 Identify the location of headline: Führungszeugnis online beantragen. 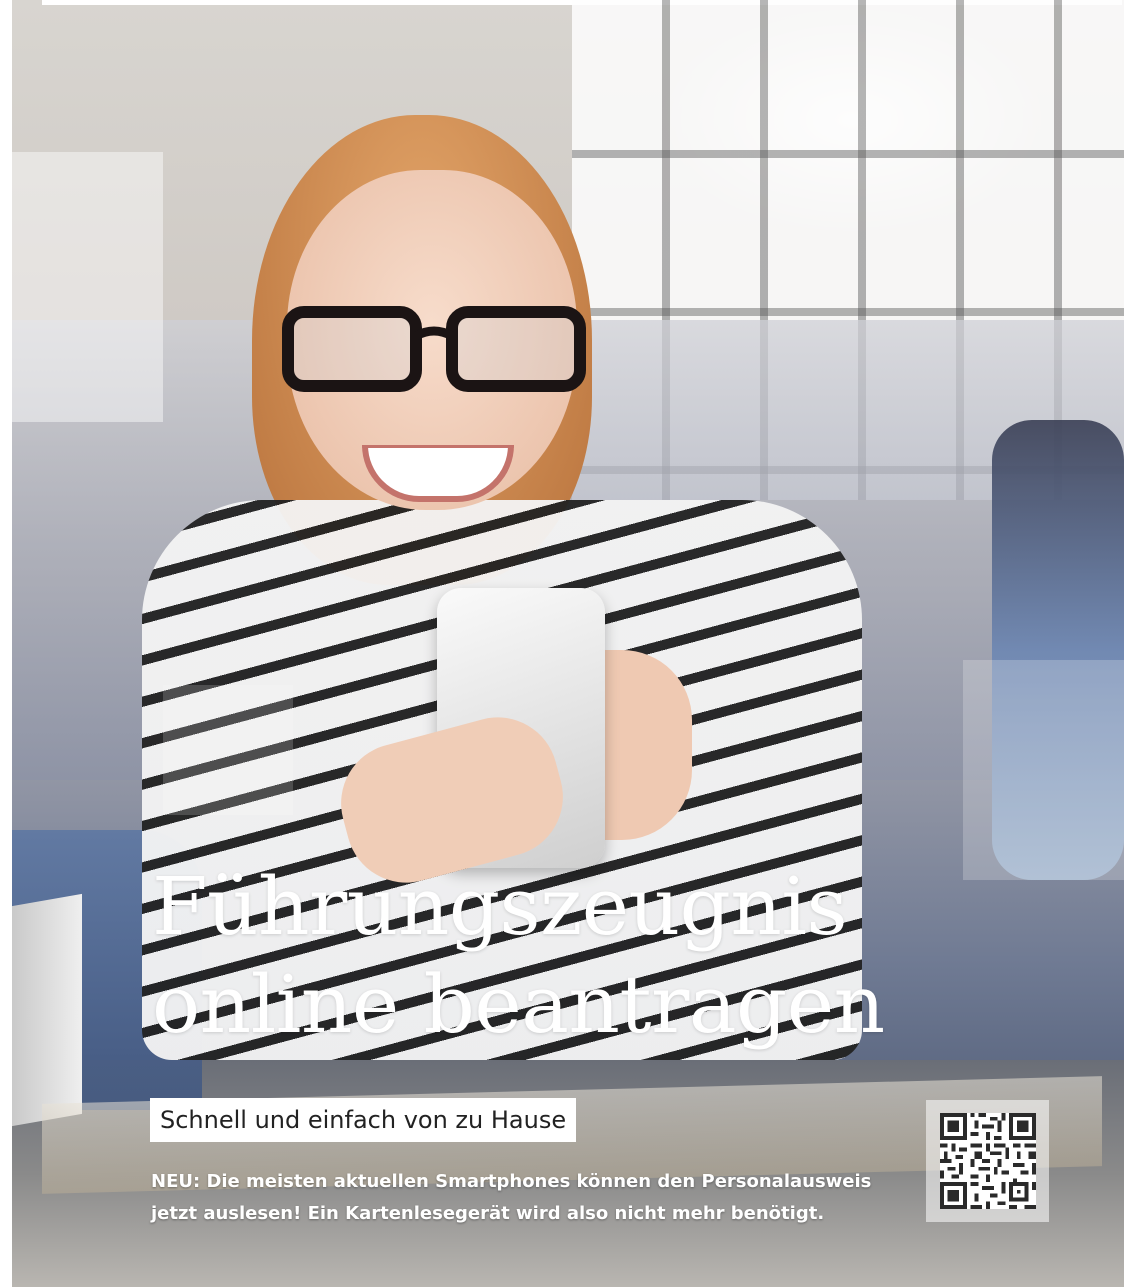
(518, 956).